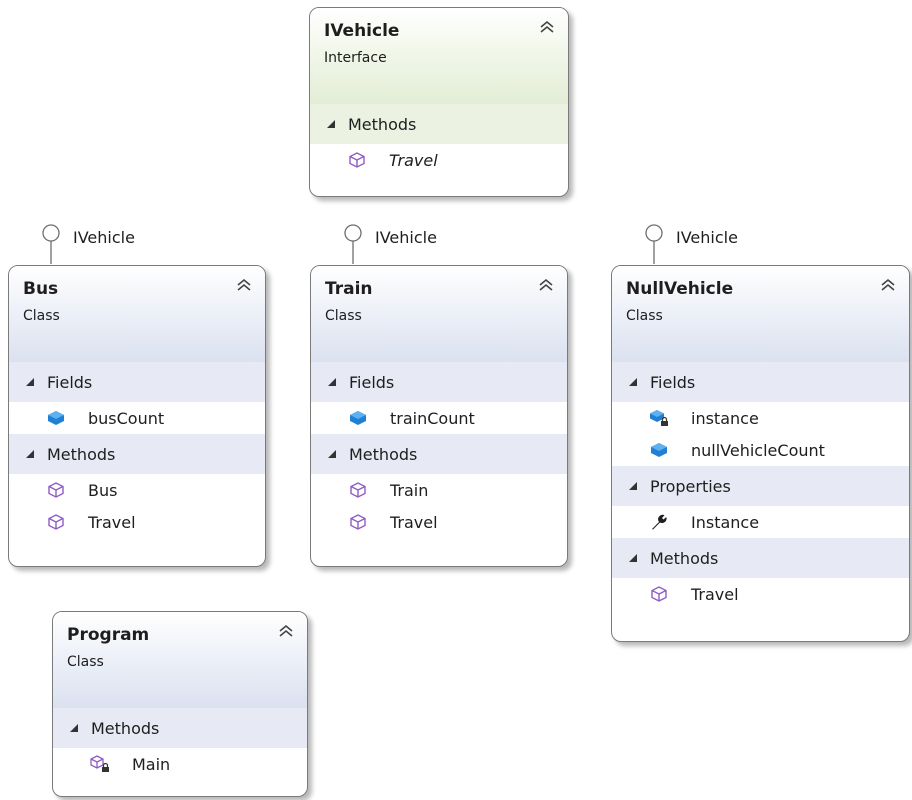 The image size is (912, 800). I want to click on member-row: Main, so click(180, 764).